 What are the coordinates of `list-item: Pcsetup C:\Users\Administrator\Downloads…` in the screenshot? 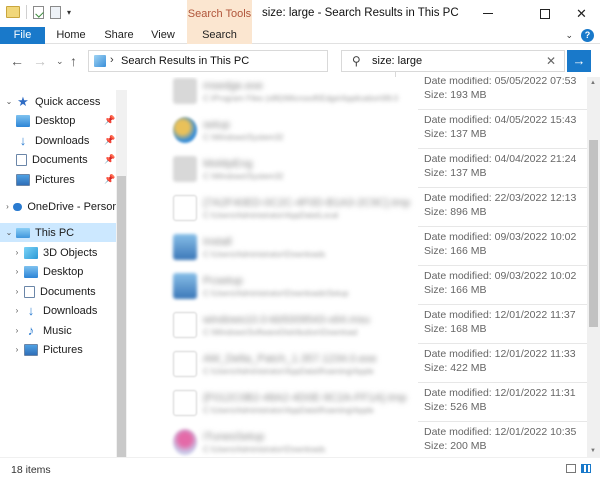 It's located at (357, 286).